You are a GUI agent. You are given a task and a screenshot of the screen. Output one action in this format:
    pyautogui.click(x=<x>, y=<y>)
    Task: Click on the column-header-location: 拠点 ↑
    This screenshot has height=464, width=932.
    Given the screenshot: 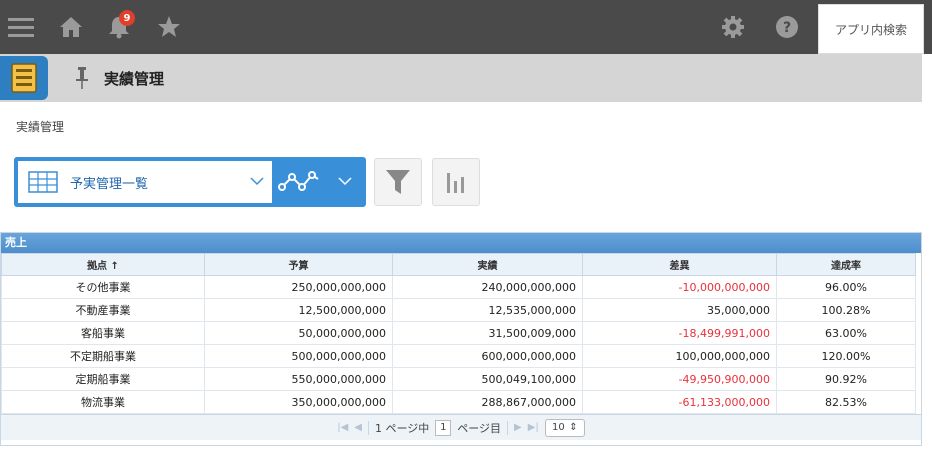 What is the action you would take?
    pyautogui.click(x=103, y=264)
    